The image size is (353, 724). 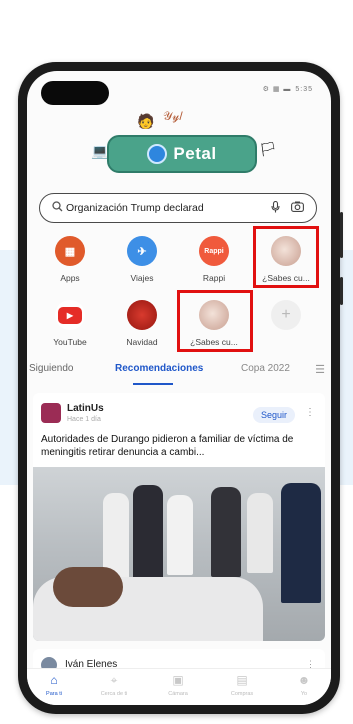 I want to click on more-options-icon: ⋮, so click(x=310, y=412).